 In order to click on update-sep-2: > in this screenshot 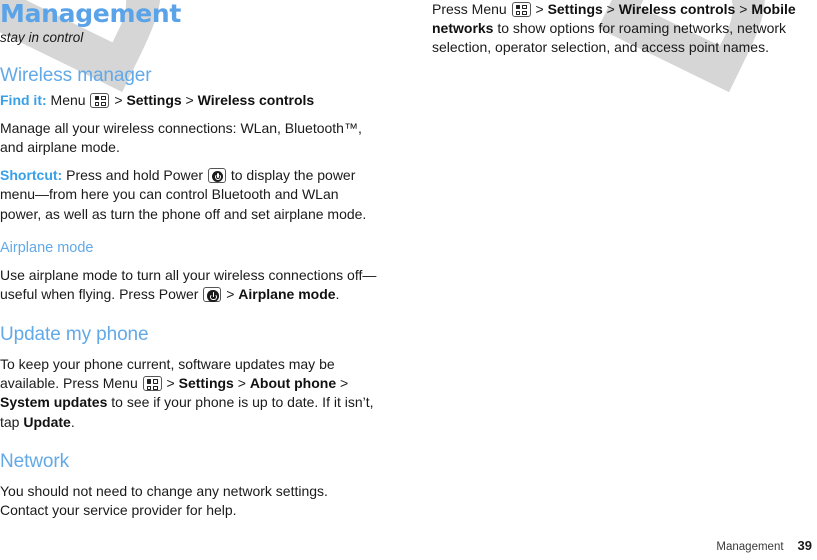, I will do `click(241, 383)`.